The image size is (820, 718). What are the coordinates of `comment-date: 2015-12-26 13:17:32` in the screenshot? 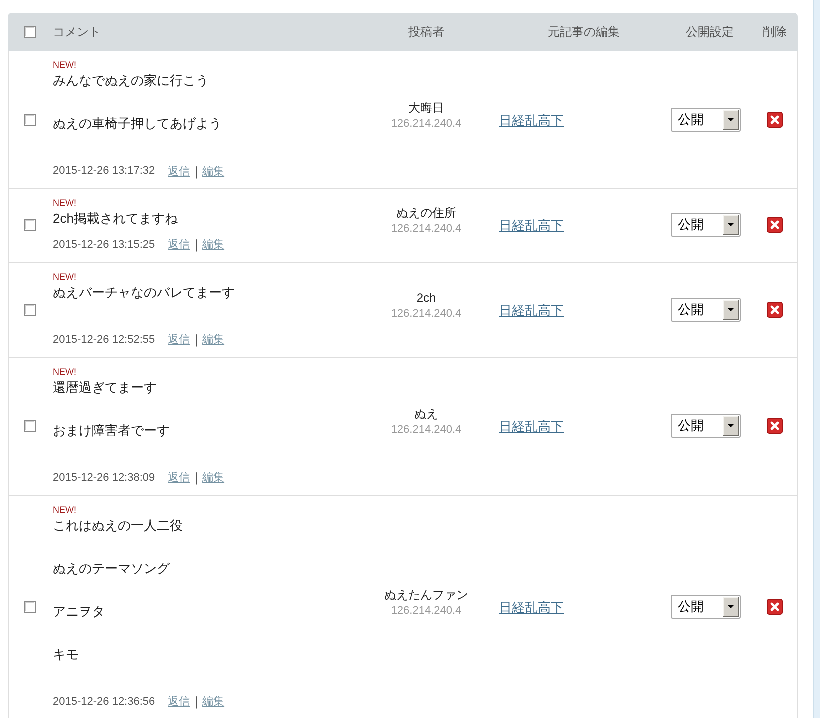 It's located at (104, 171).